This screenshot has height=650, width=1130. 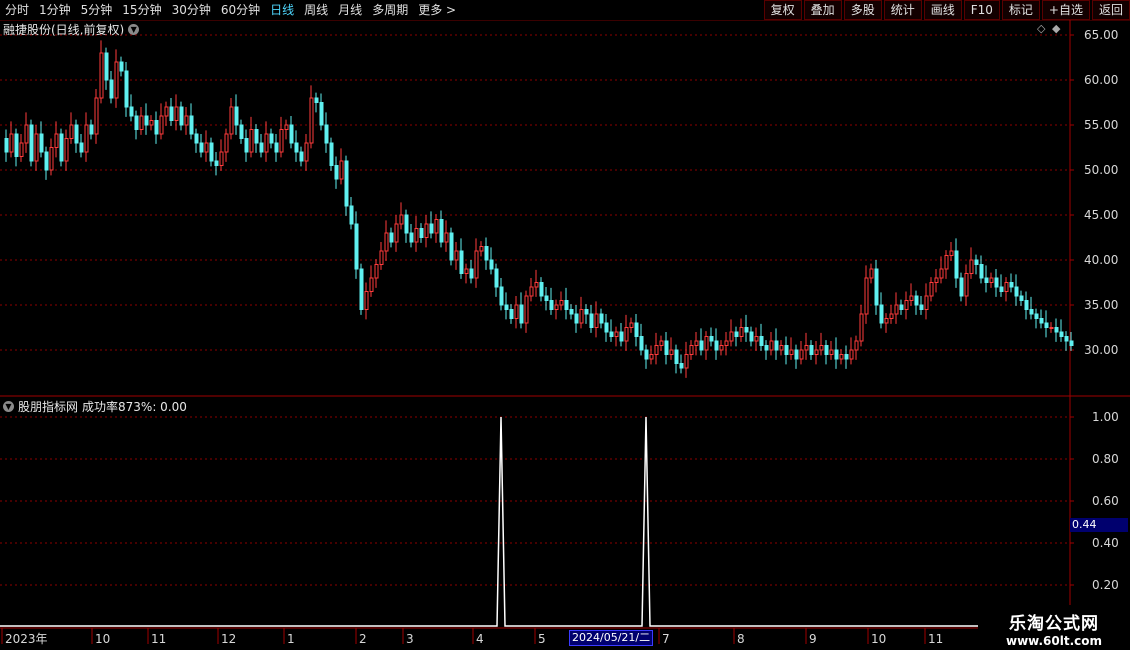 I want to click on cursor-value-label: 0.44, so click(x=1099, y=525).